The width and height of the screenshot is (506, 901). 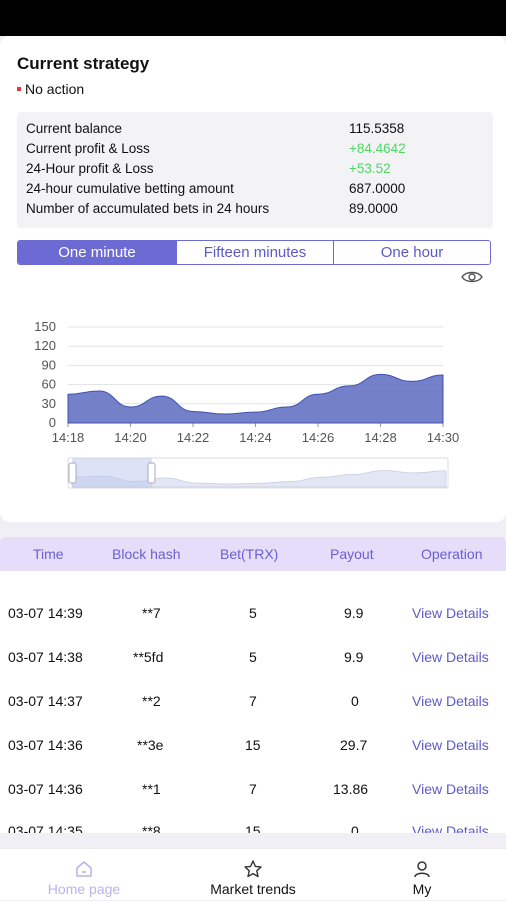 I want to click on y-tick-label: 60, so click(x=49, y=384).